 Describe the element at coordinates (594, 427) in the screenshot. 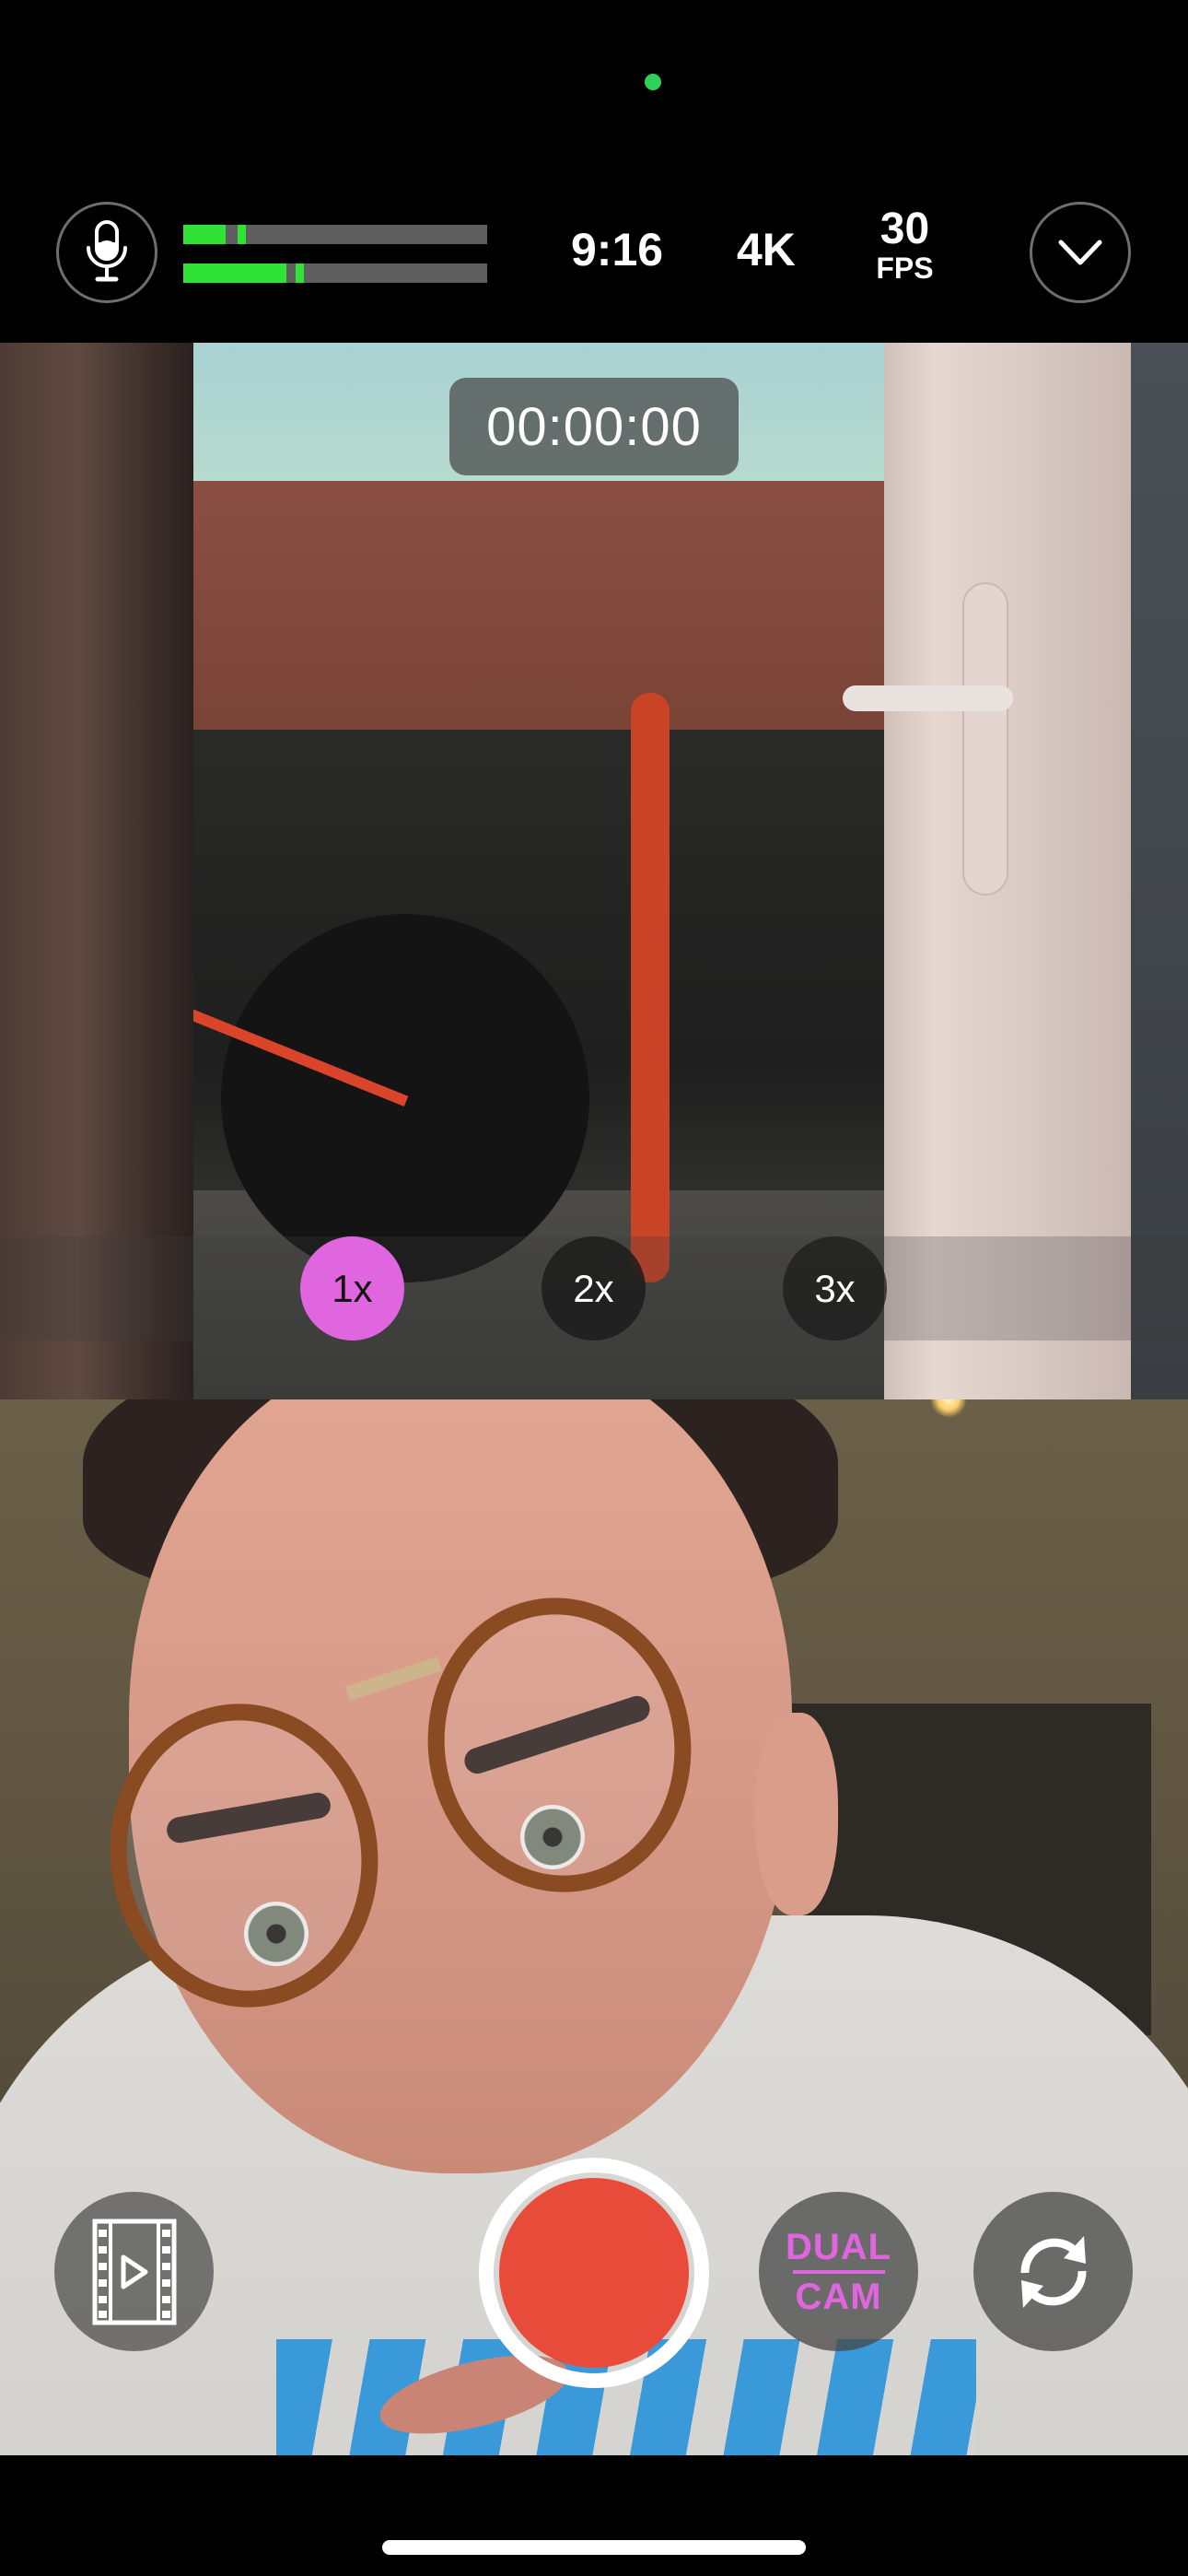

I see `recording-timer: 00:00:00` at that location.